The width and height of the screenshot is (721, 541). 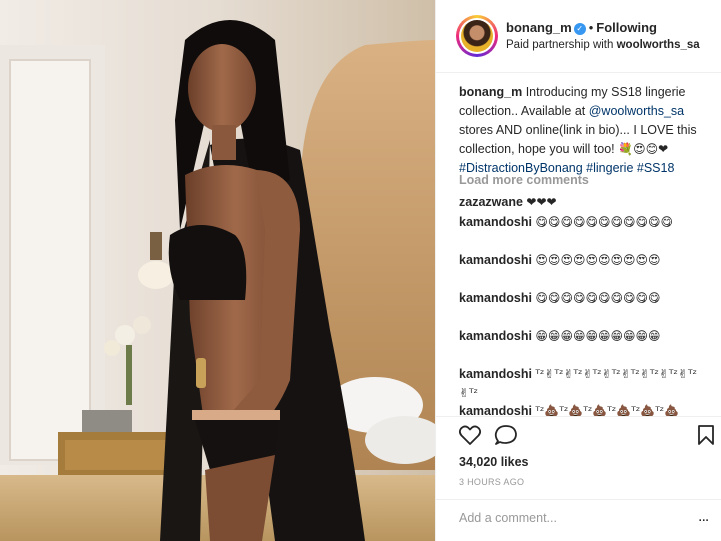 What do you see at coordinates (524, 180) in the screenshot?
I see `load-more-comments-button: Load more comments` at bounding box center [524, 180].